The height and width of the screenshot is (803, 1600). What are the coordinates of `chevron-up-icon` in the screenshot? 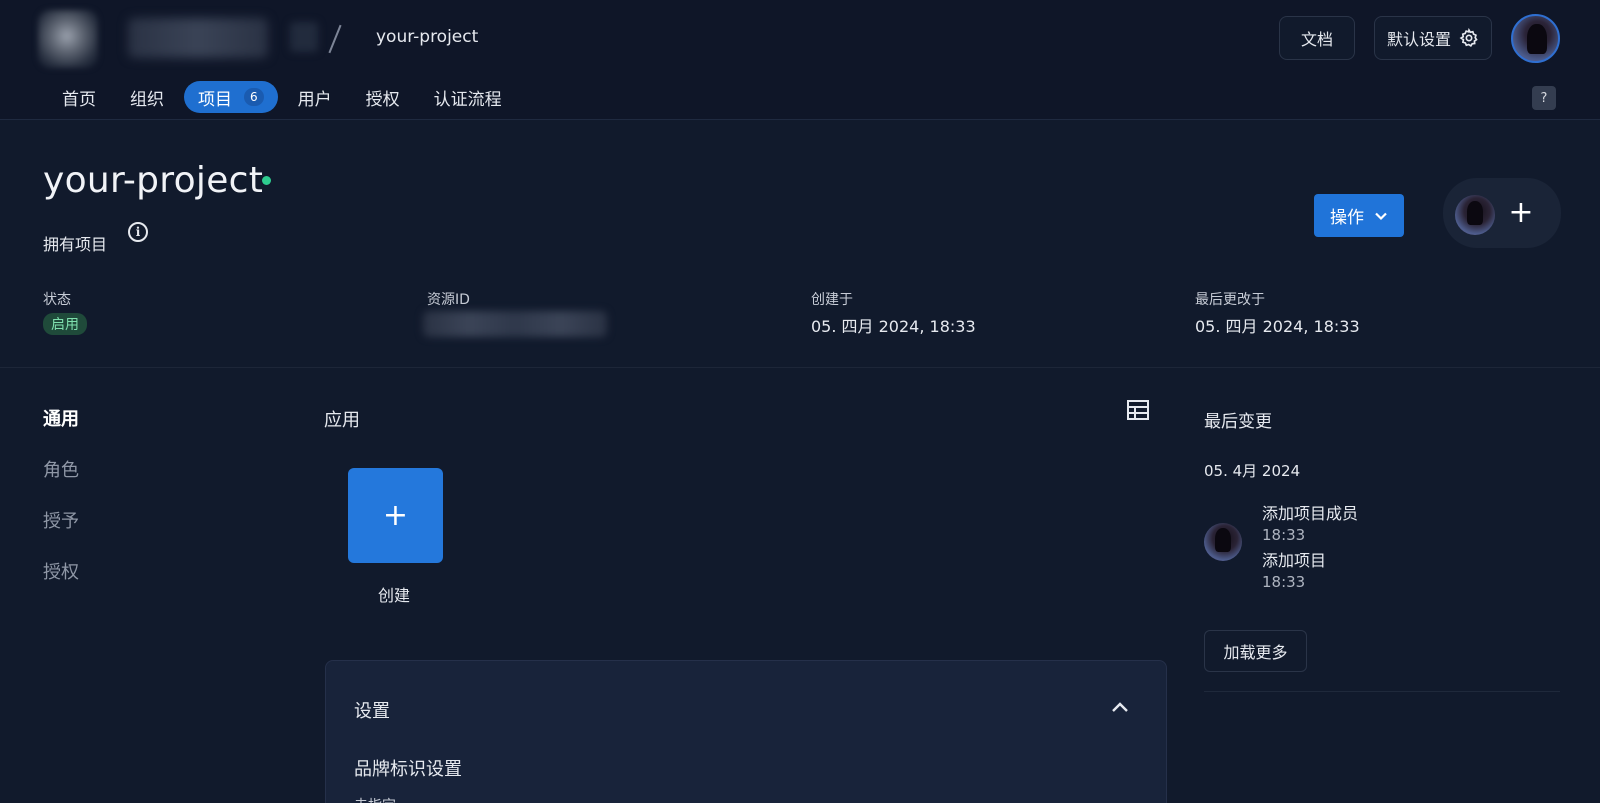 It's located at (1120, 707).